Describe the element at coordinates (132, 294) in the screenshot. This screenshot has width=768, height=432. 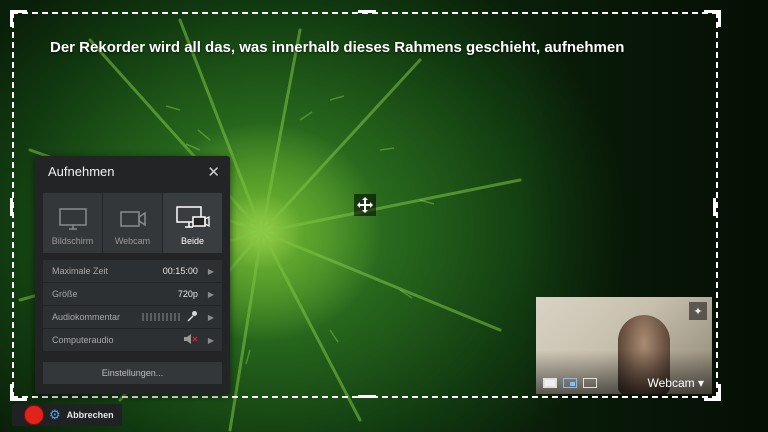
I see `row-size: Größe 720p ▶` at that location.